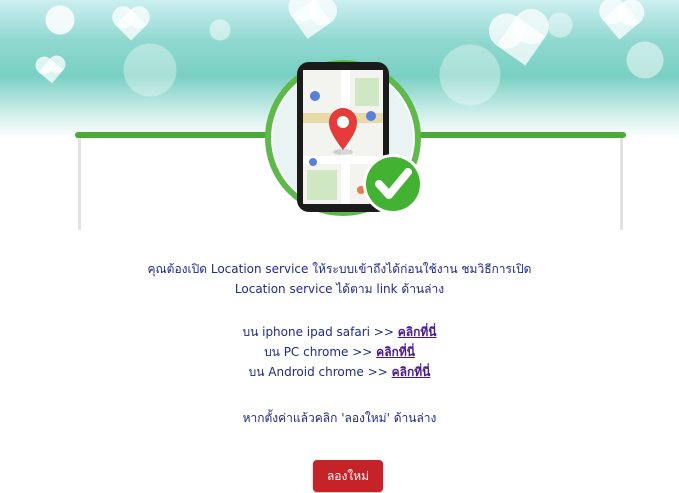 The width and height of the screenshot is (679, 493). I want to click on instruction-label: บน Android chrome >>, so click(318, 372).